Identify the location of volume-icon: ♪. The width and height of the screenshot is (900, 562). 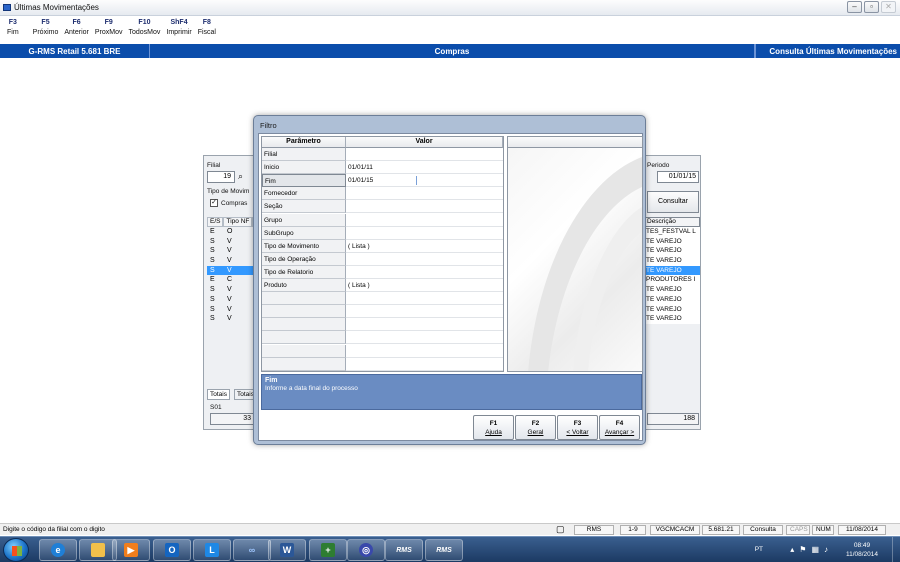
(826, 549).